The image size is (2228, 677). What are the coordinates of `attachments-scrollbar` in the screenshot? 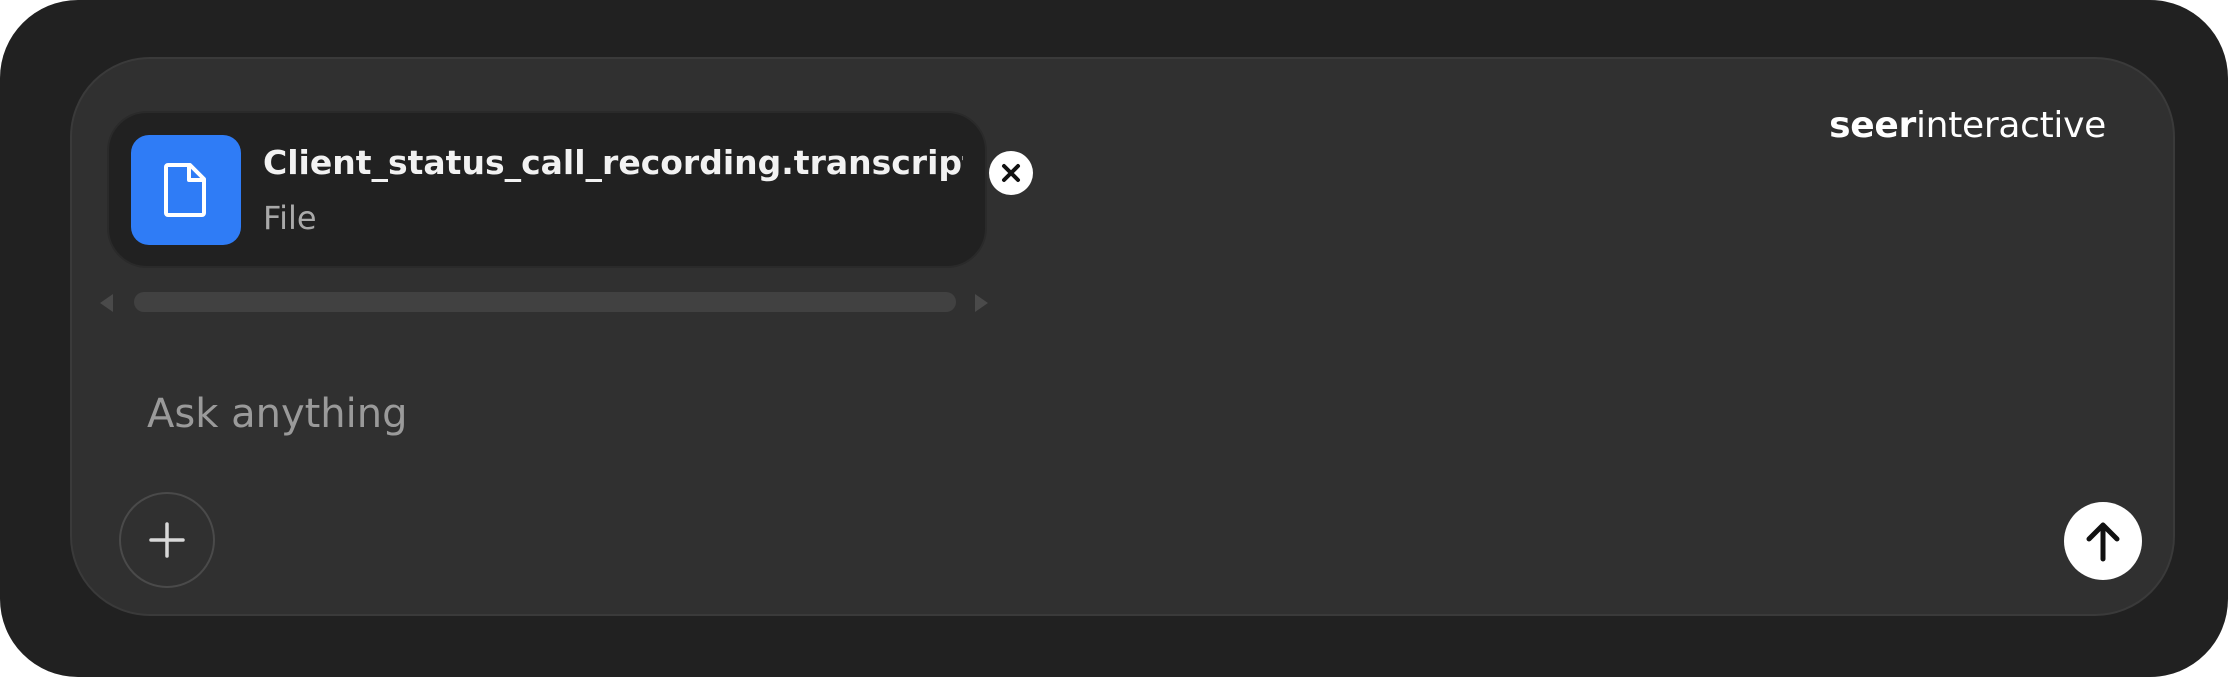 It's located at (544, 302).